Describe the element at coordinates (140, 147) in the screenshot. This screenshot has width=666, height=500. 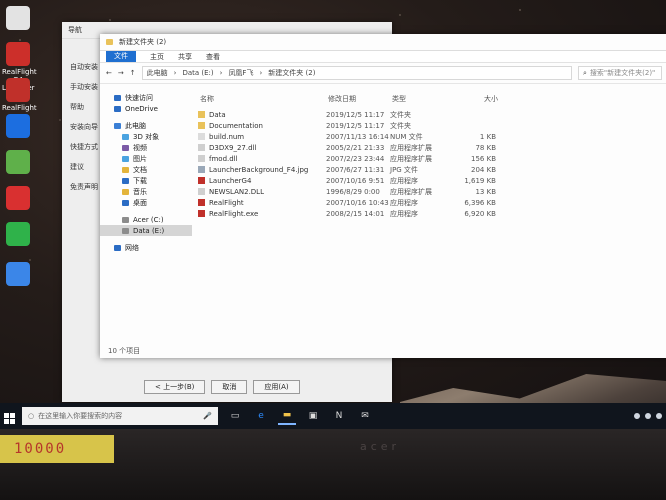
I see `nav-item-label: 视频` at that location.